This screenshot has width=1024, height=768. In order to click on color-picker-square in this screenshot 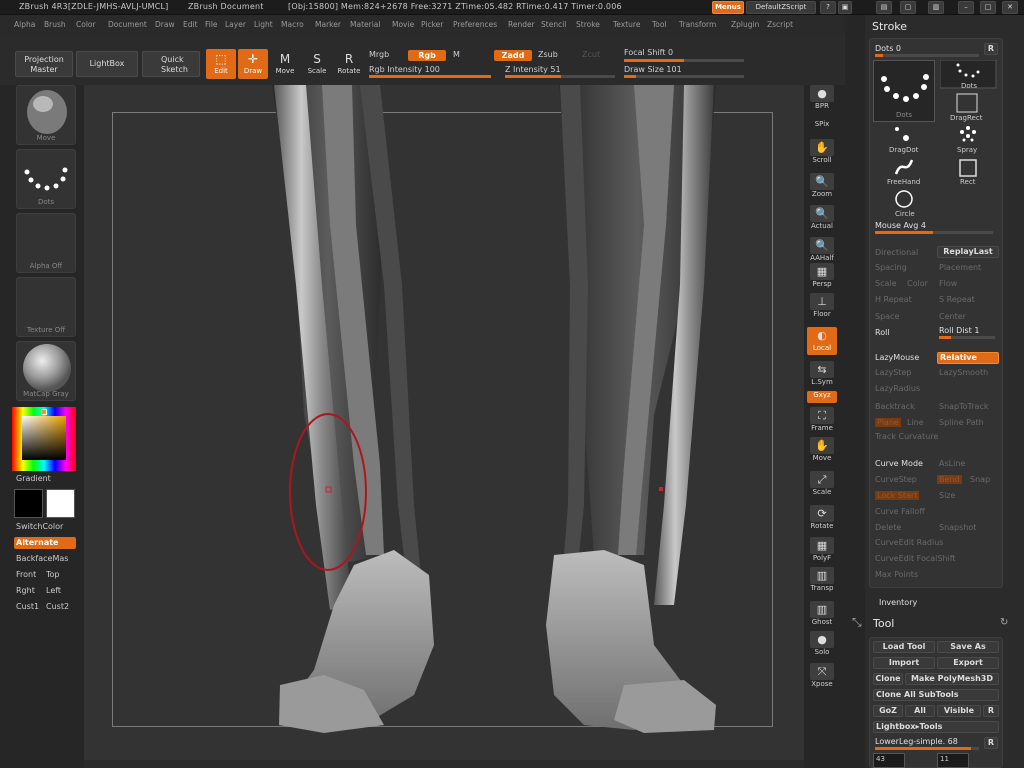, I will do `click(44, 438)`.